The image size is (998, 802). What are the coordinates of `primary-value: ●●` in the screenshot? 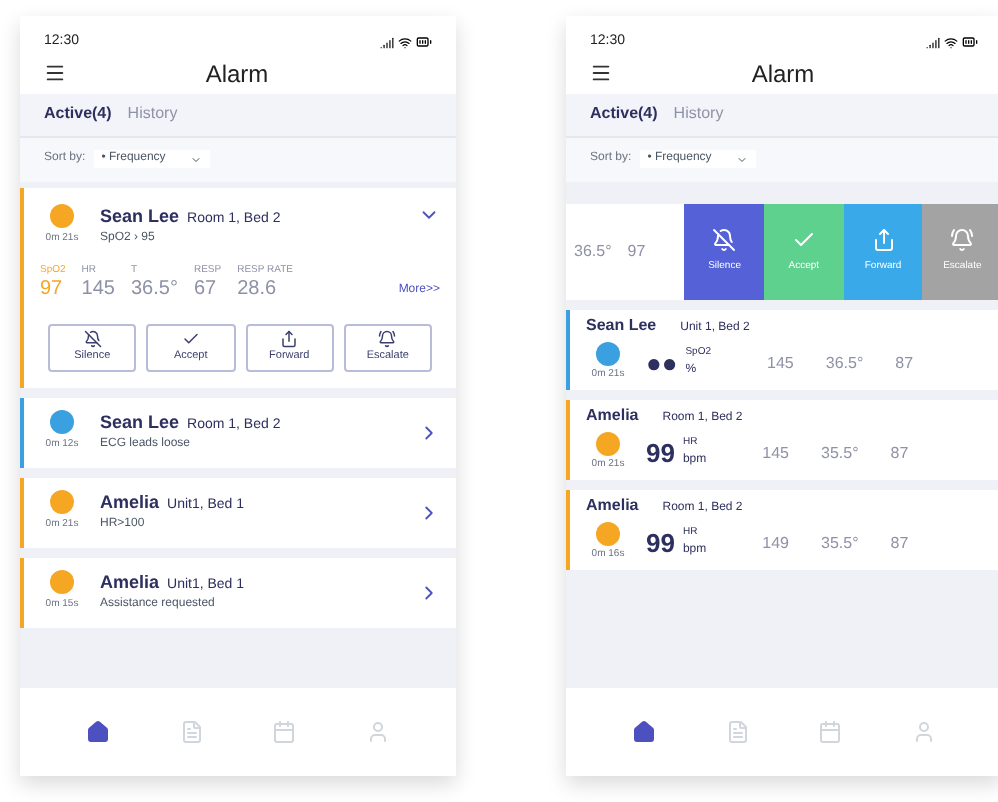 It's located at (662, 363).